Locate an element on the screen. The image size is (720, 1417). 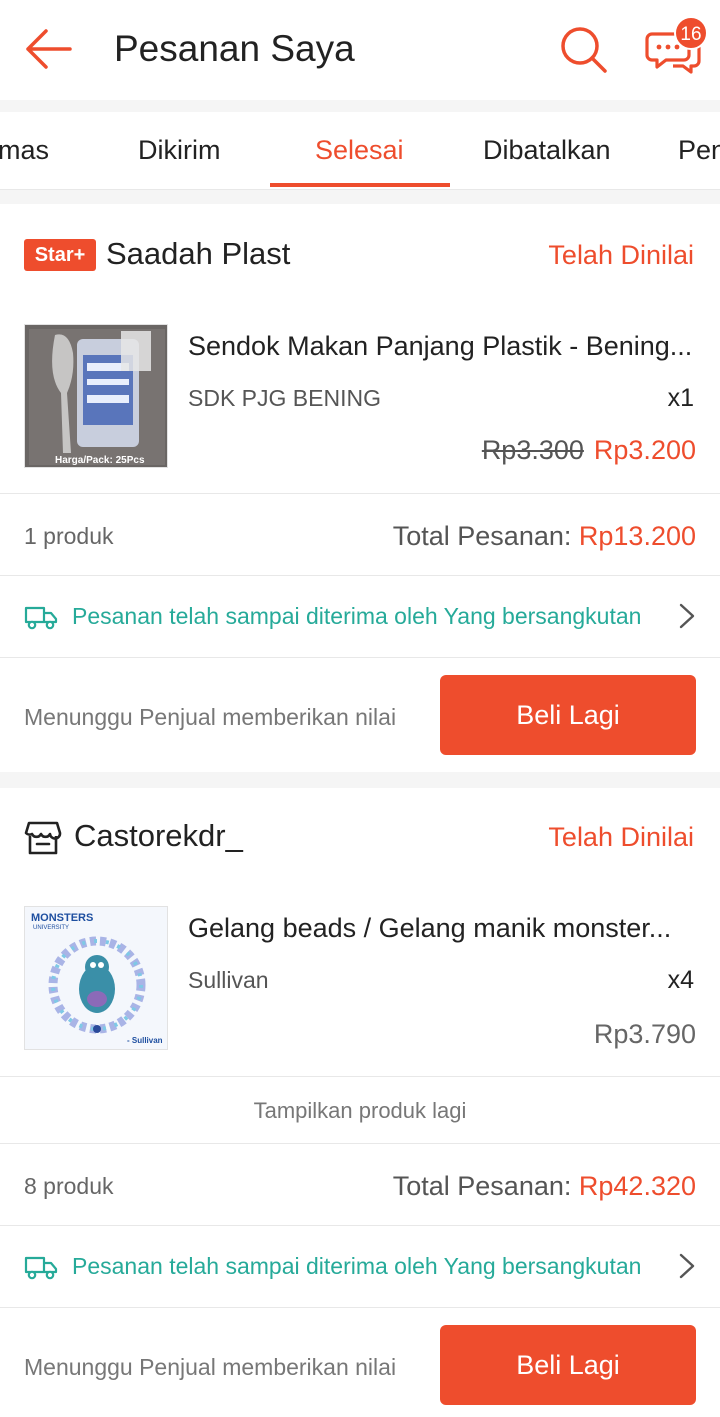
tab-dikemas: mas is located at coordinates (24, 150).